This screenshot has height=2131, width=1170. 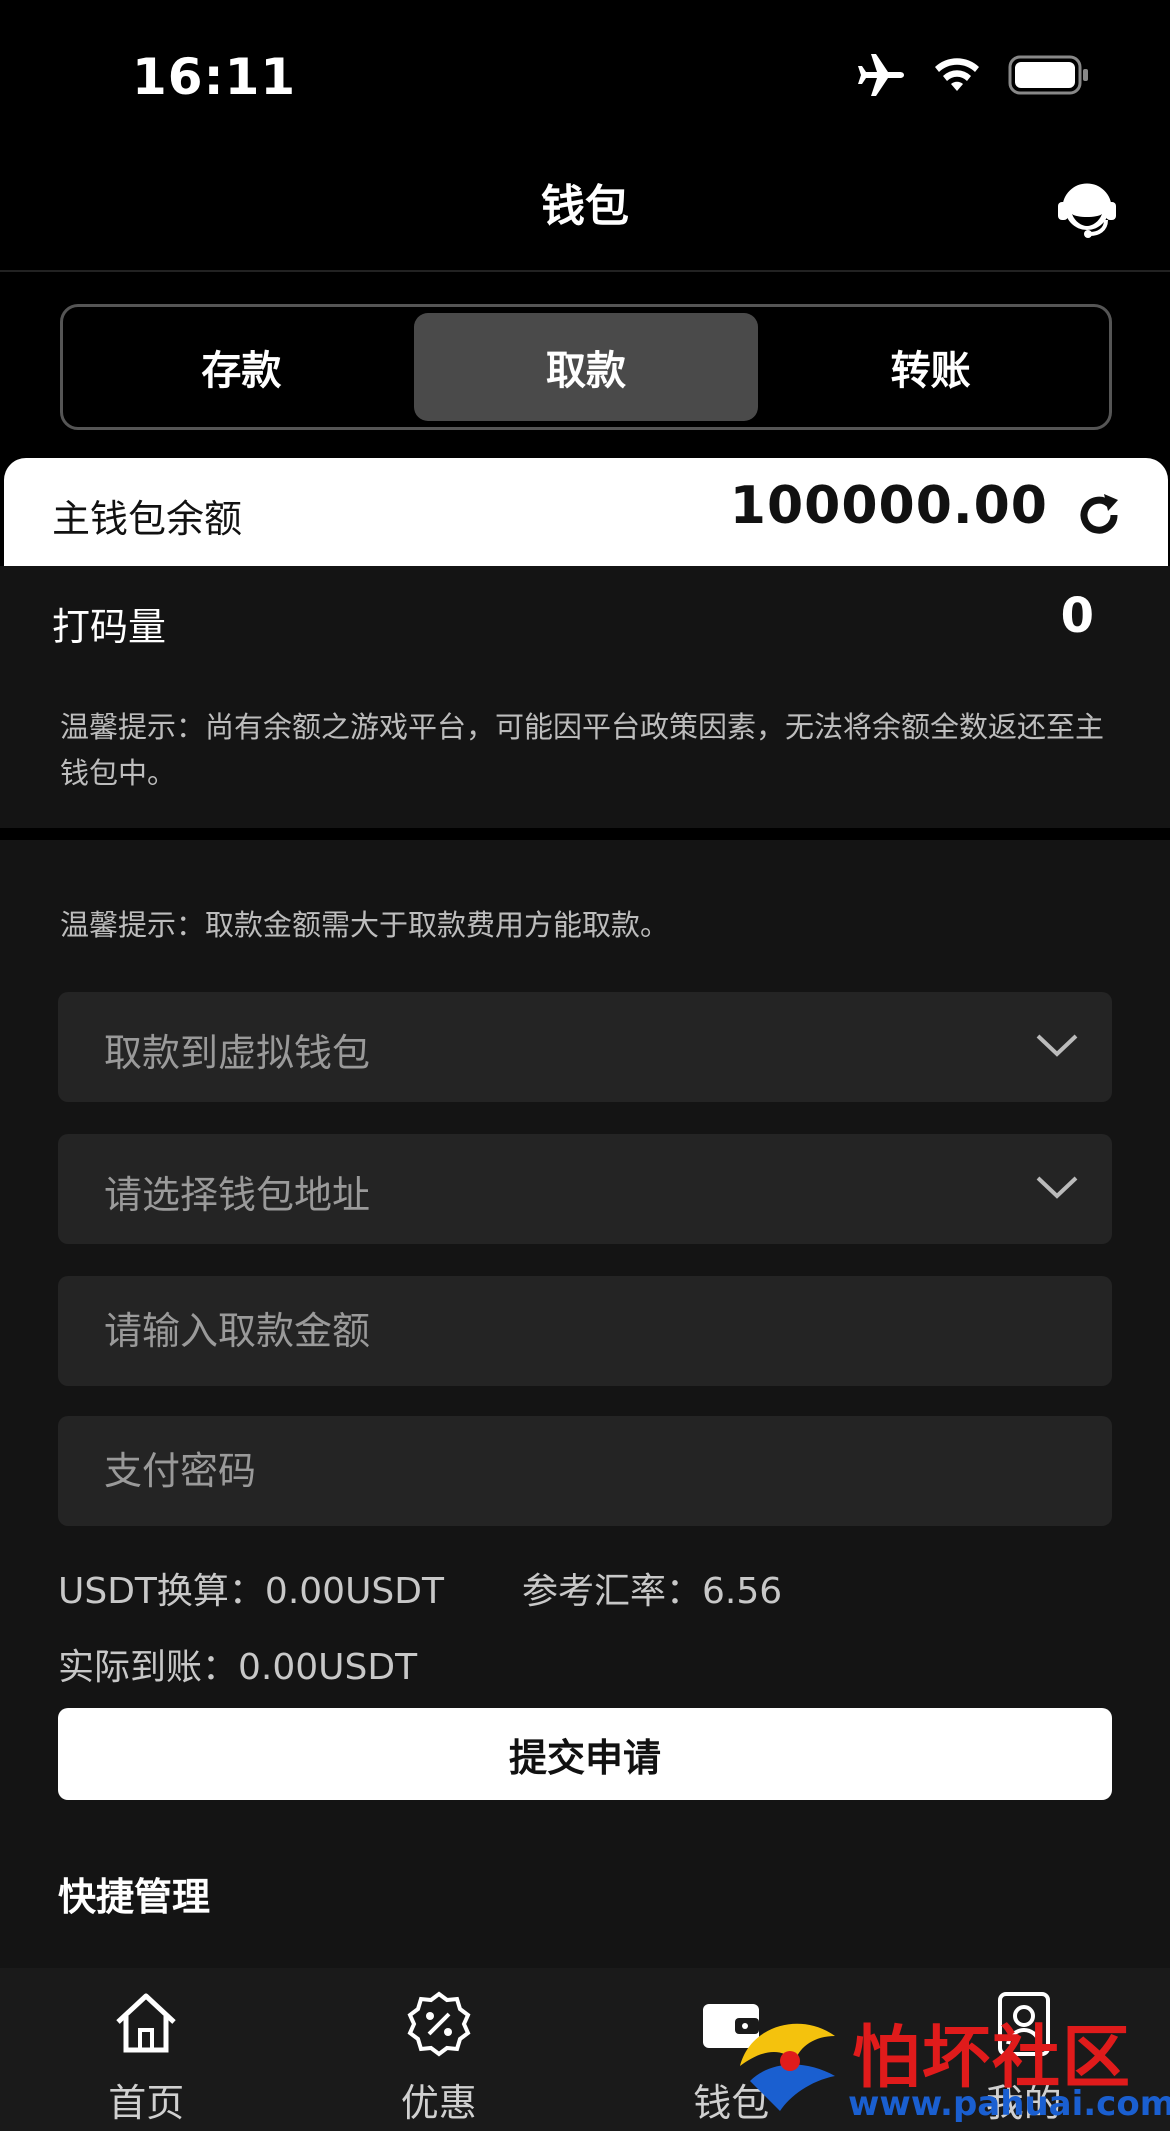 I want to click on discount-icon, so click(x=439, y=2024).